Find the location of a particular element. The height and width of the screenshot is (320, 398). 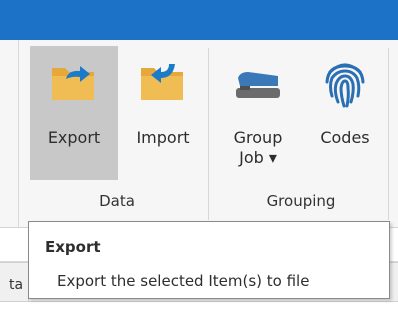

fingerprint-icon is located at coordinates (345, 83).